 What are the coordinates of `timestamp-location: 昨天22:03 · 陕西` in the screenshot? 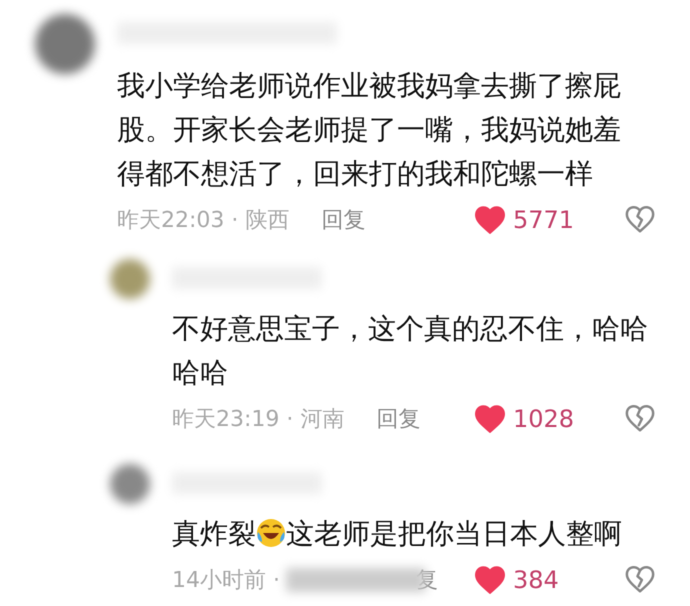 It's located at (203, 220).